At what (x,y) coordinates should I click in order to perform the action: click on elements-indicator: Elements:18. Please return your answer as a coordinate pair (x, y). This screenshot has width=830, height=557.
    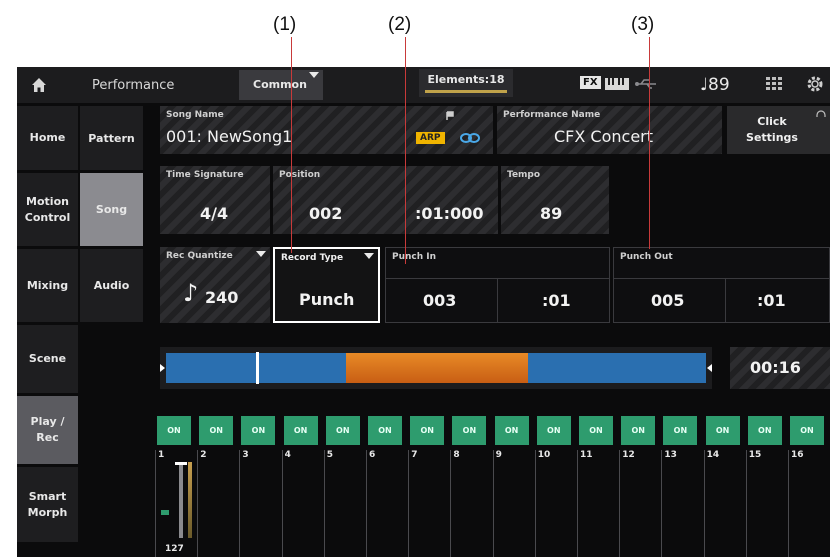
    Looking at the image, I should click on (466, 83).